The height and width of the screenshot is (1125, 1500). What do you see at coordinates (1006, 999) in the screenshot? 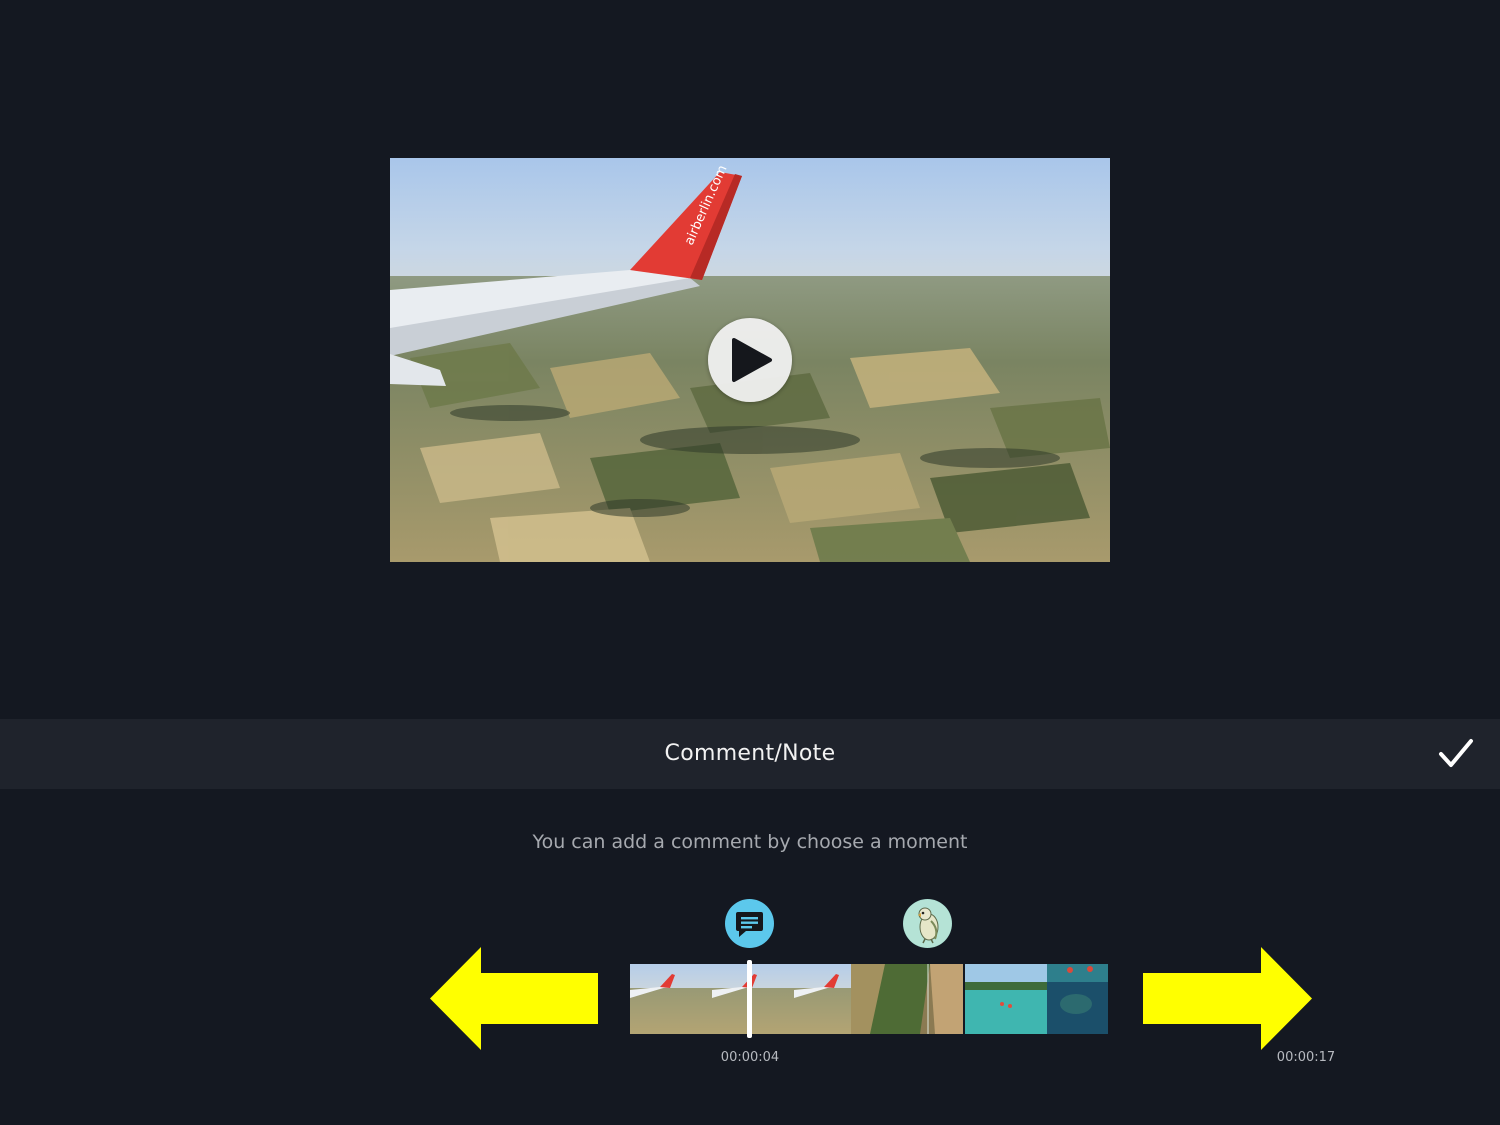
I see `thumbnail-lake` at bounding box center [1006, 999].